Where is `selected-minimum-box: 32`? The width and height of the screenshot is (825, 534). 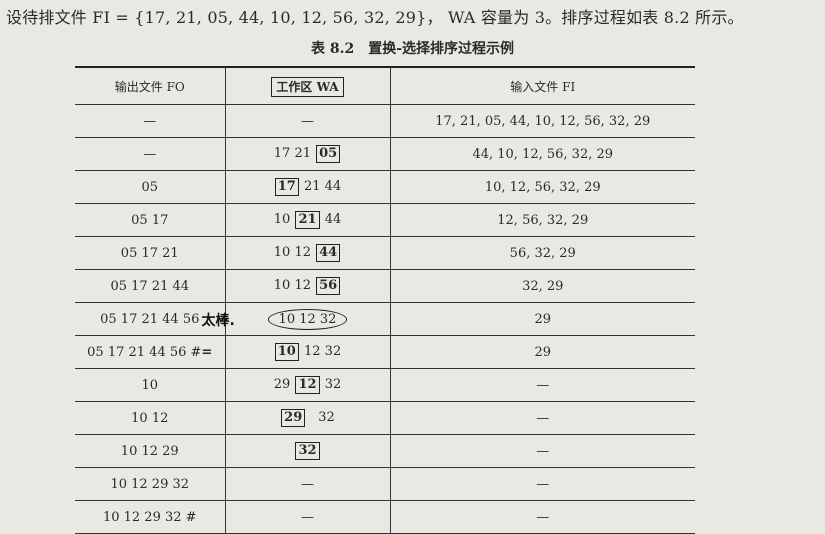
selected-minimum-box: 32 is located at coordinates (307, 451).